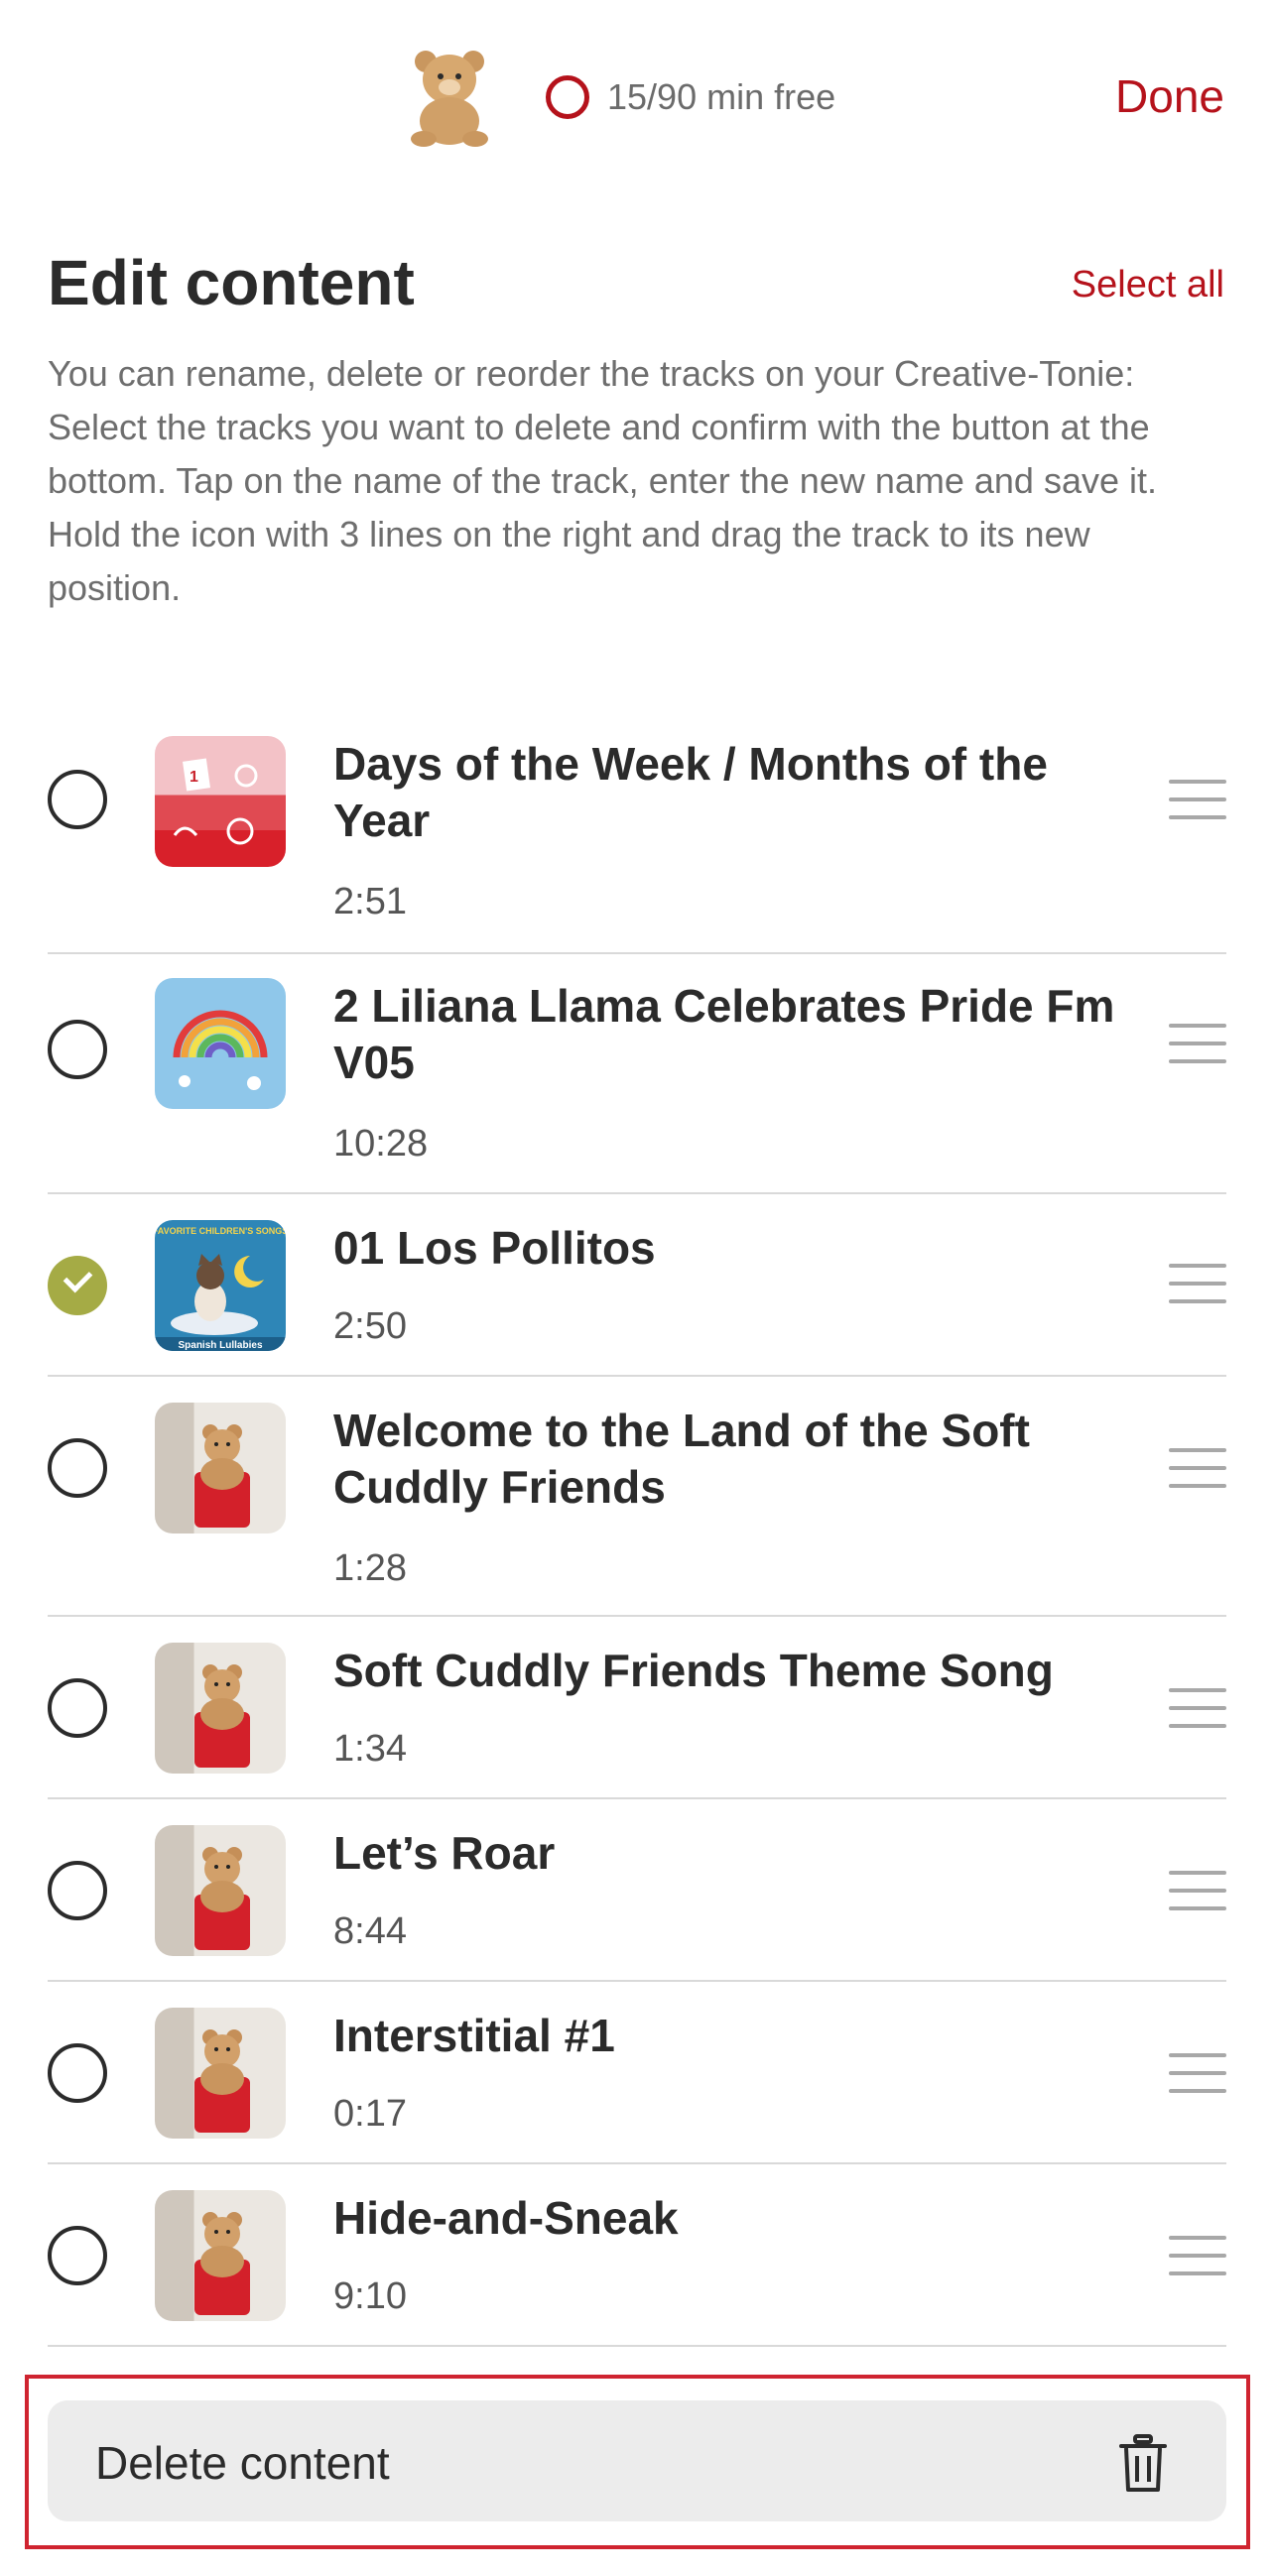  What do you see at coordinates (740, 1671) in the screenshot?
I see `track-title: Soft Cuddly Friends Theme Song` at bounding box center [740, 1671].